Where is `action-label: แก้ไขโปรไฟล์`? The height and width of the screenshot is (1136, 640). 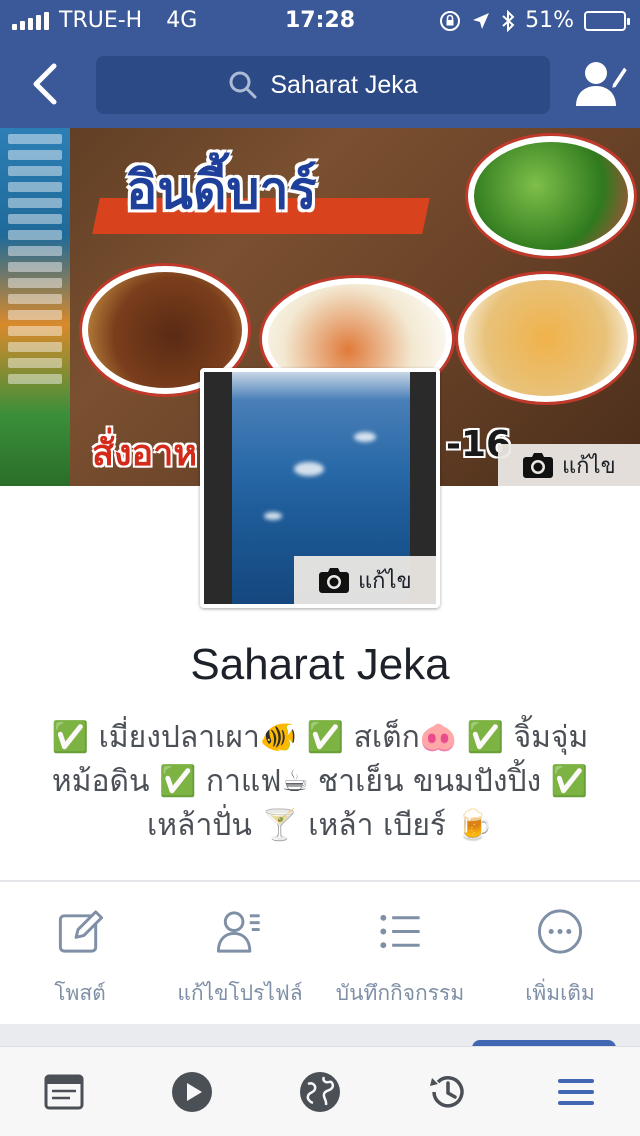 action-label: แก้ไขโปรไฟล์ is located at coordinates (240, 993).